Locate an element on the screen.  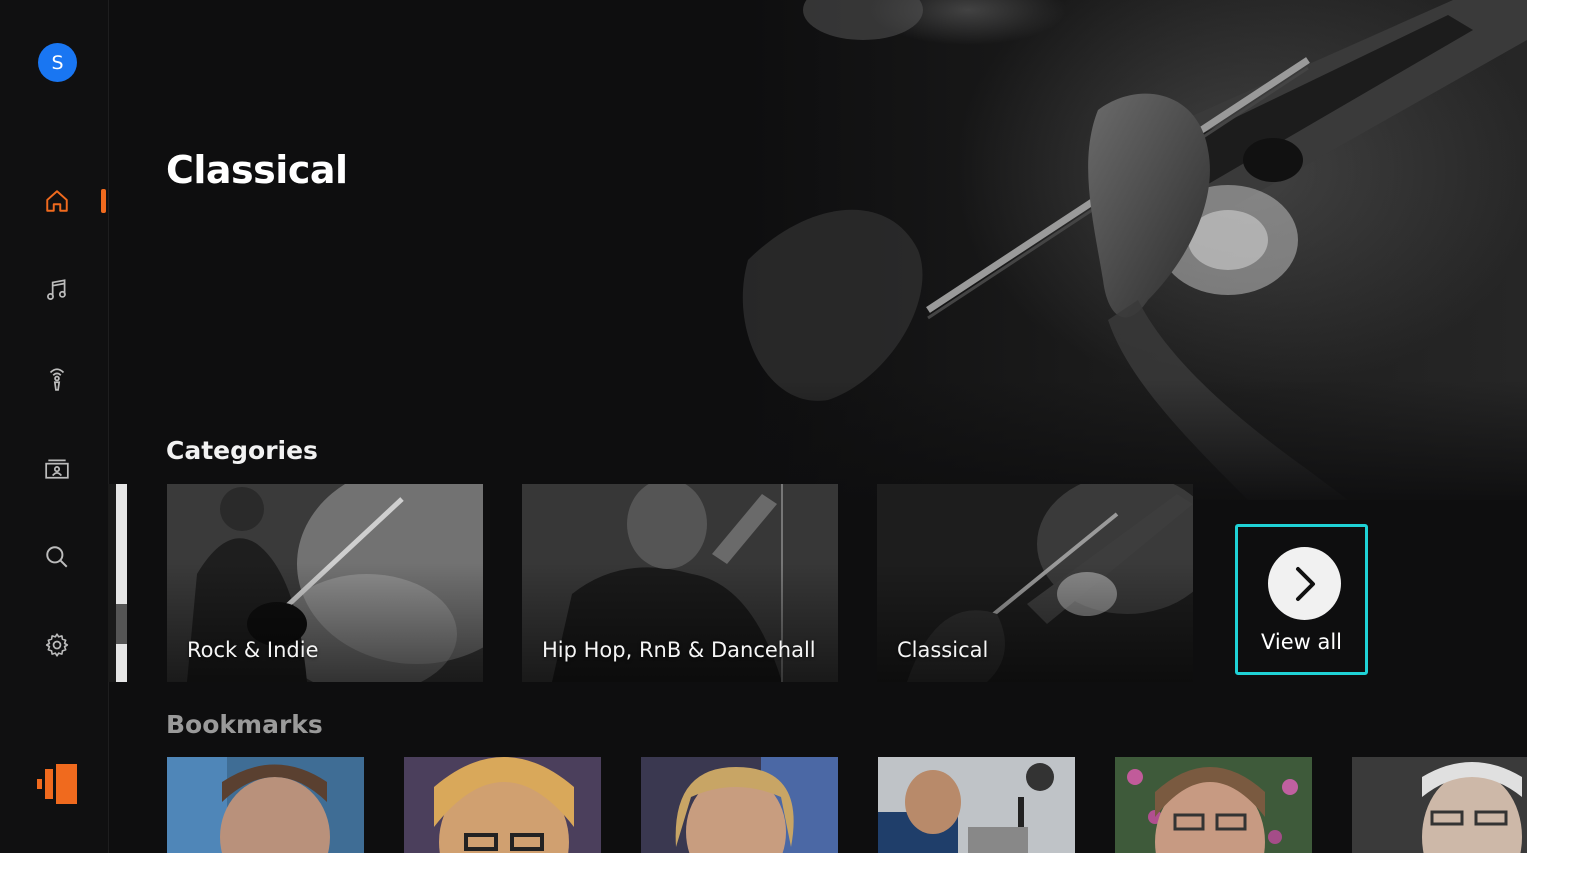
user-avatar: S is located at coordinates (57, 62).